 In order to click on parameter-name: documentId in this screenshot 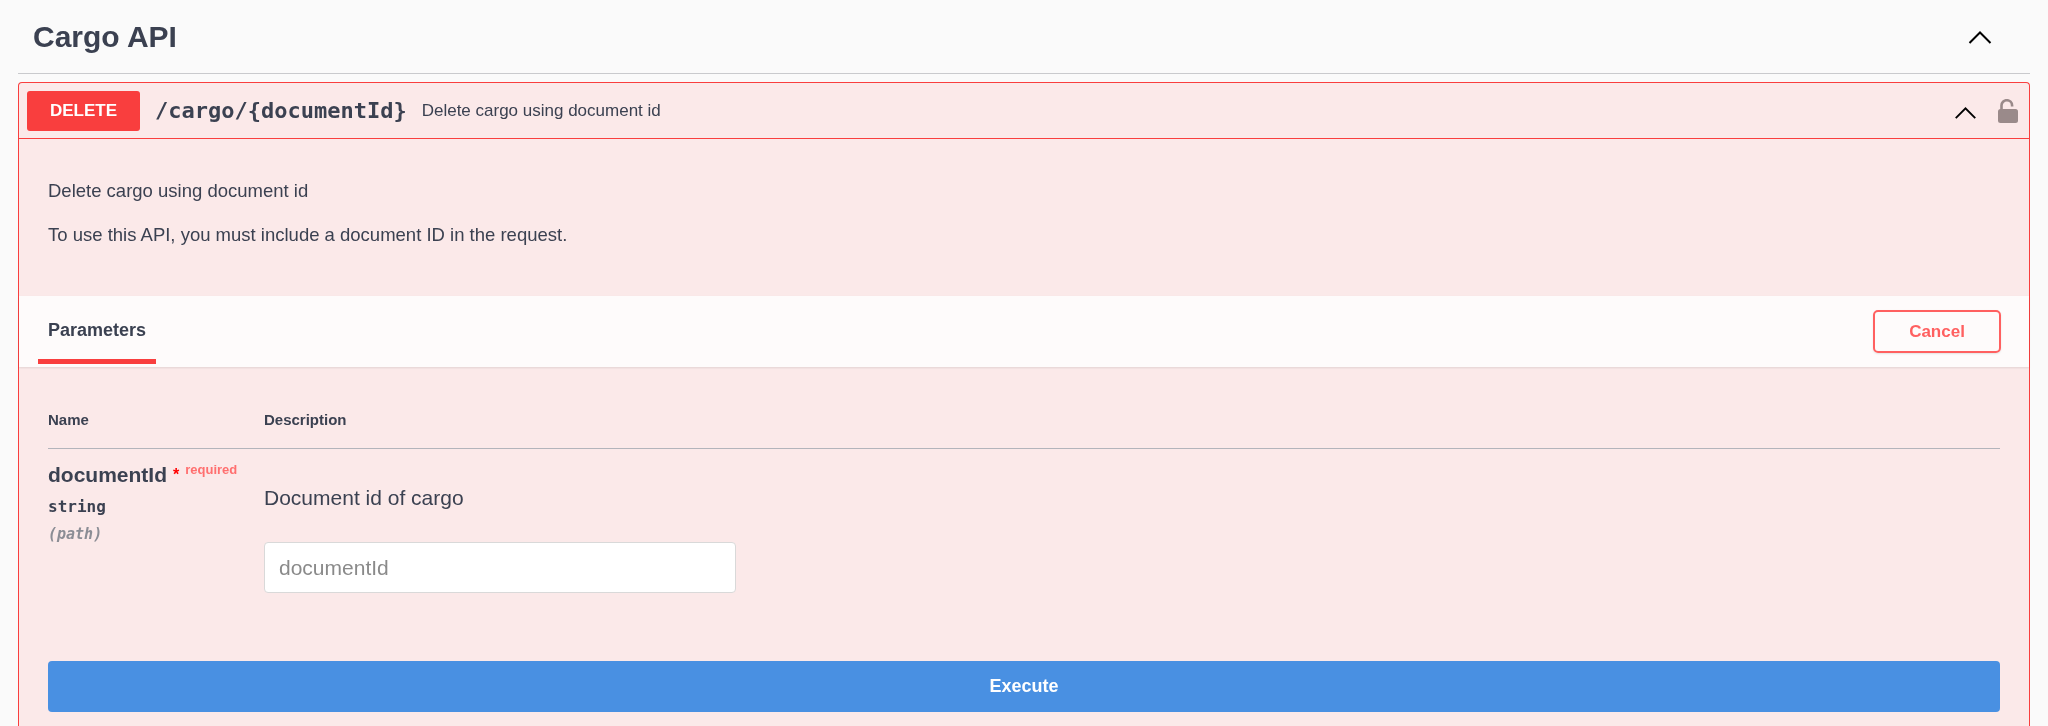, I will do `click(107, 475)`.